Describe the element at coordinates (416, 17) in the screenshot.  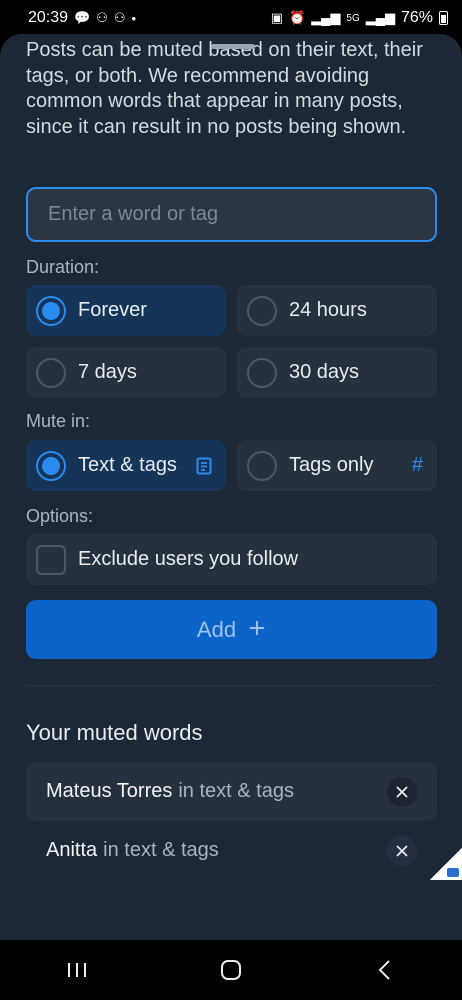
I see `battery-percentage: 76%` at that location.